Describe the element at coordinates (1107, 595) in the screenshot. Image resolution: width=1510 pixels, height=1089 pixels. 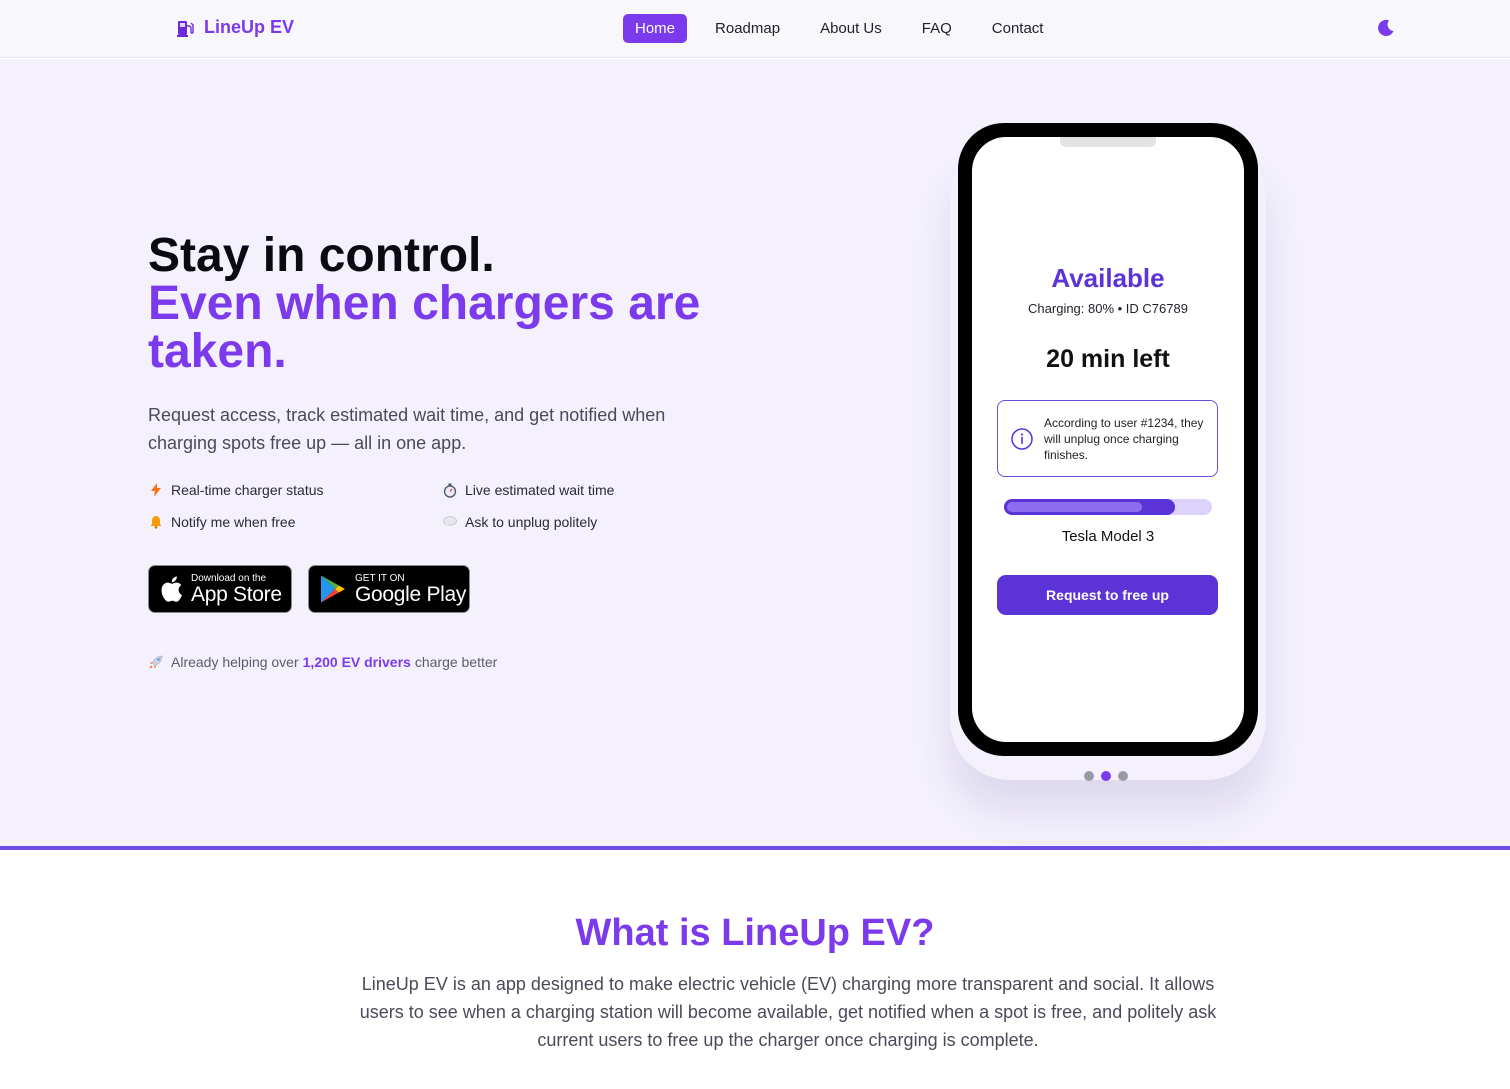
I see `request-free-up-button: Request to free up` at that location.